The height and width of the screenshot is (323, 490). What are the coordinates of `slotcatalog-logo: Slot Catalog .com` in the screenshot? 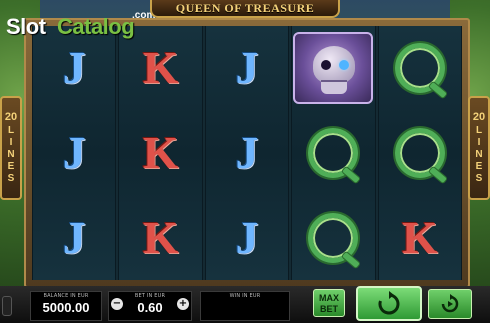 It's located at (81, 23).